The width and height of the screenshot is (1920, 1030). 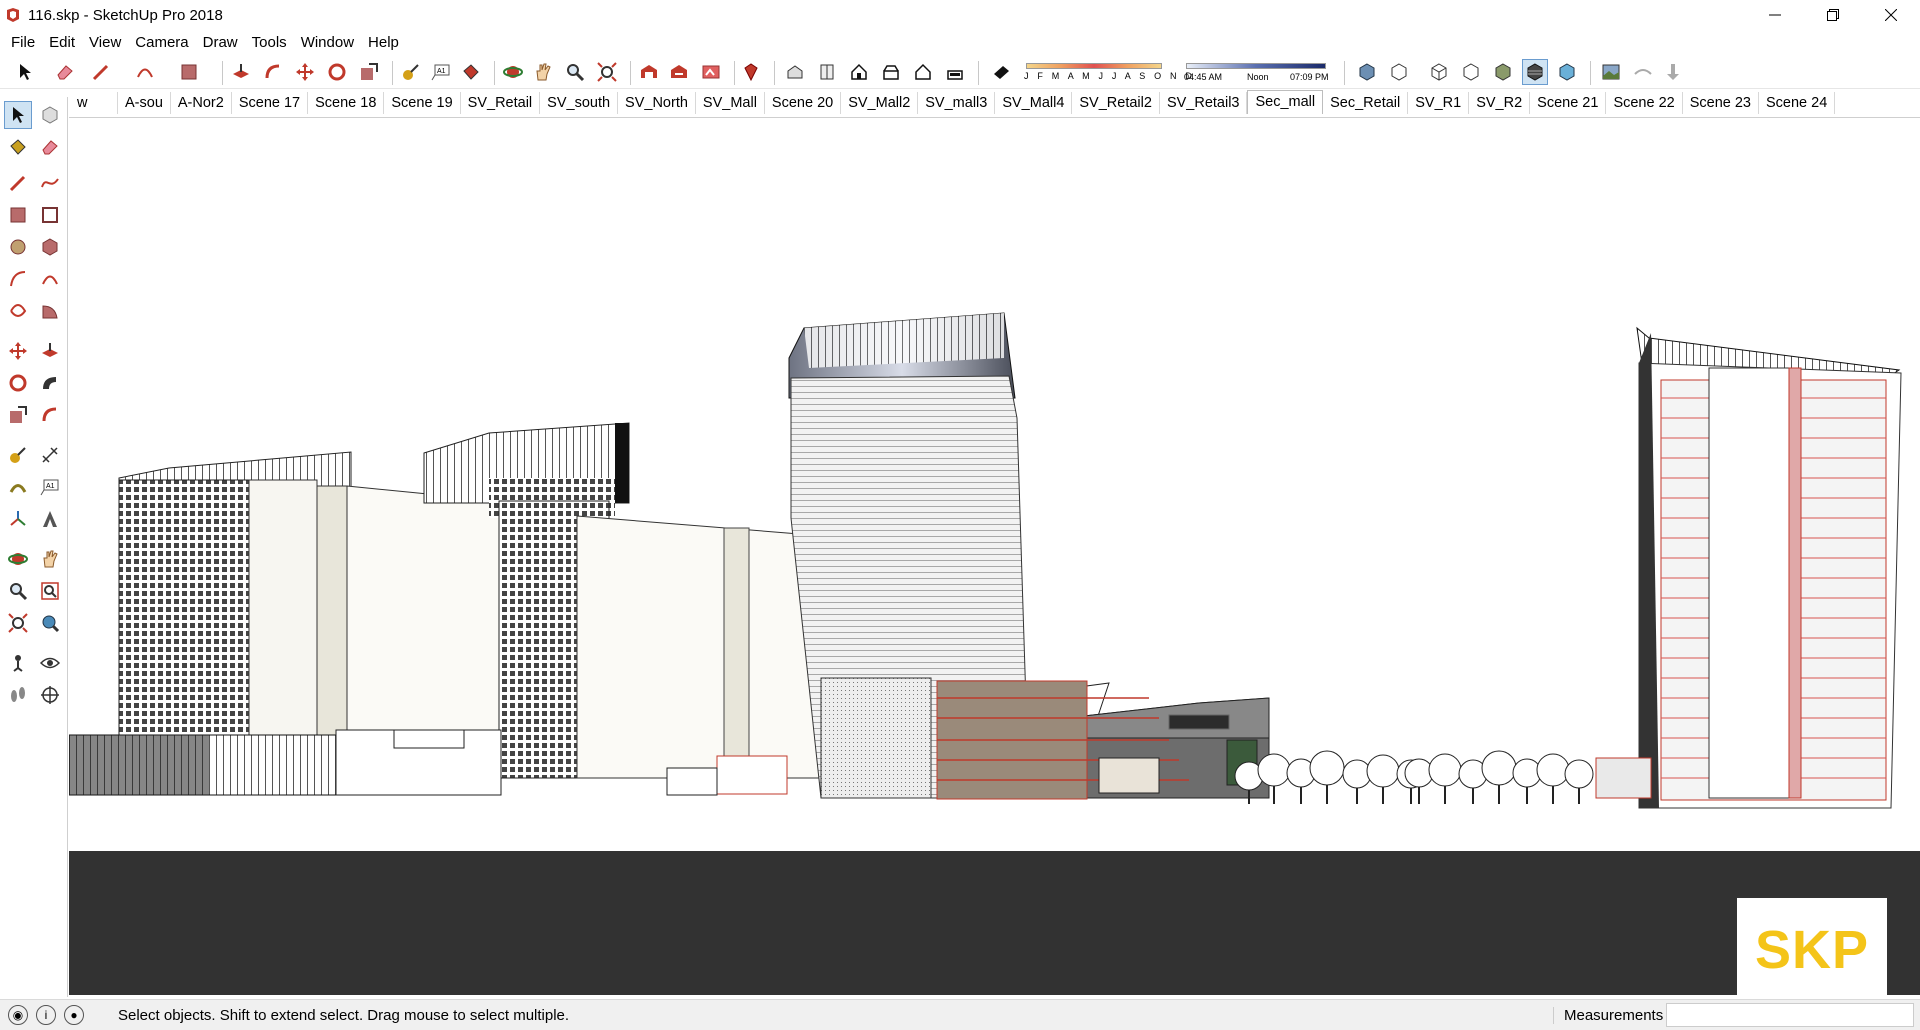 I want to click on shadows-toggle-button, so click(x=1001, y=72).